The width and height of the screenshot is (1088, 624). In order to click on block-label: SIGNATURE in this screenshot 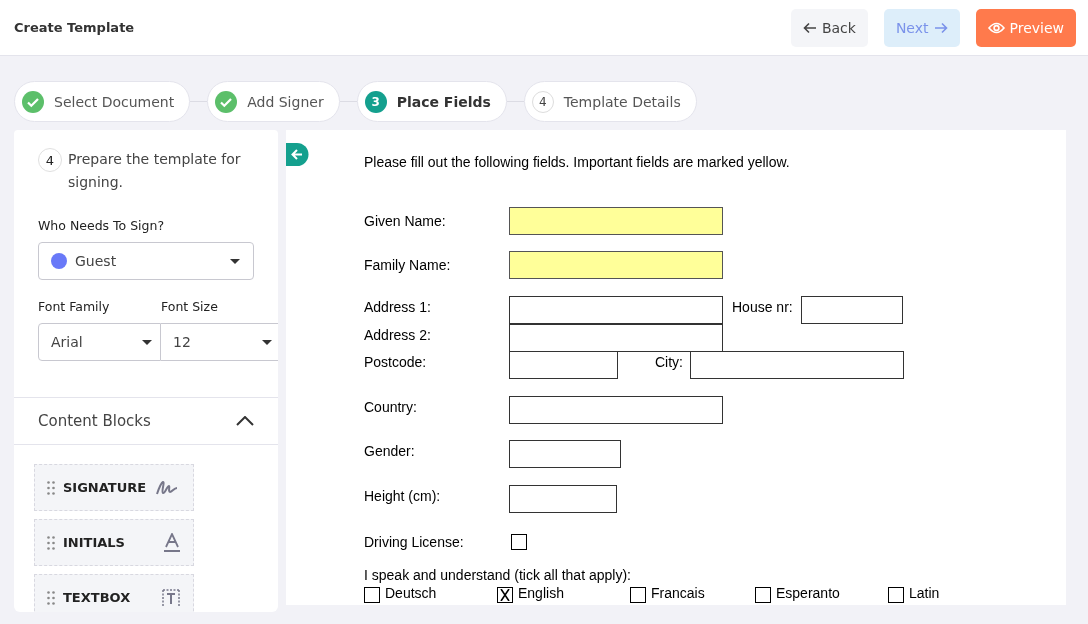, I will do `click(105, 487)`.